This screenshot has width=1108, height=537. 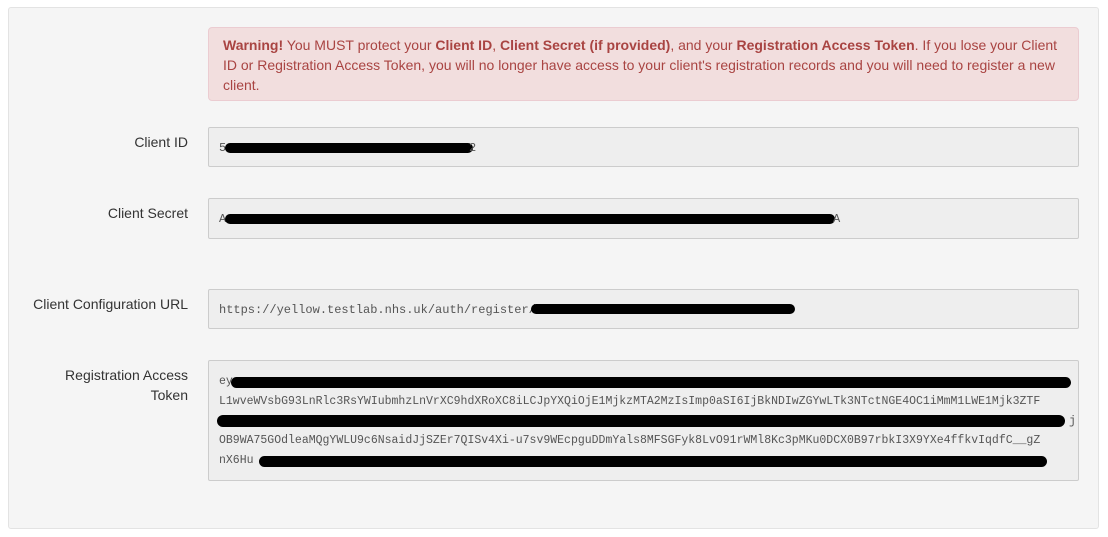 I want to click on token-line: nX6Hu, so click(x=236, y=460).